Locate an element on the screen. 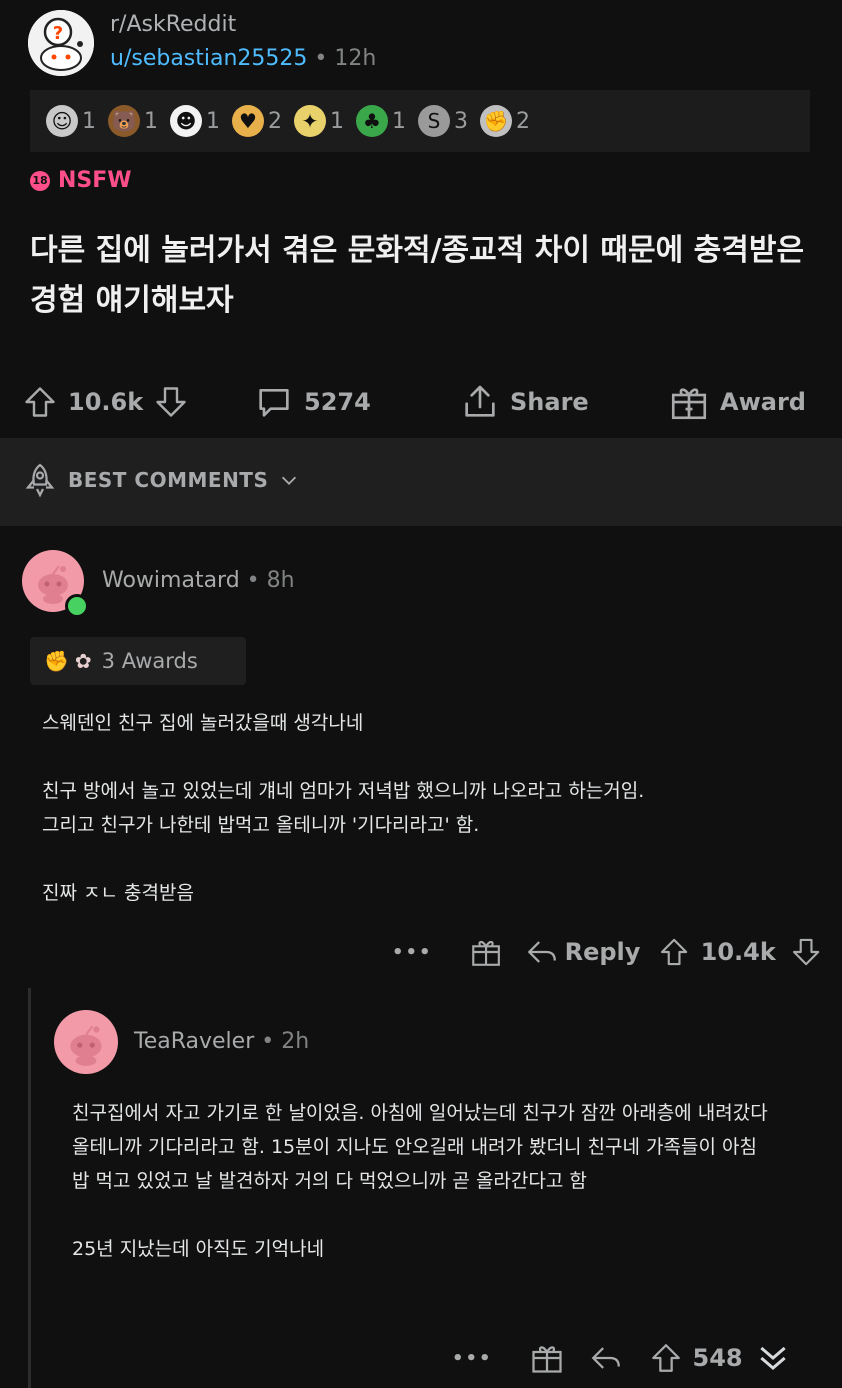  comment-age: 2h is located at coordinates (295, 1041).